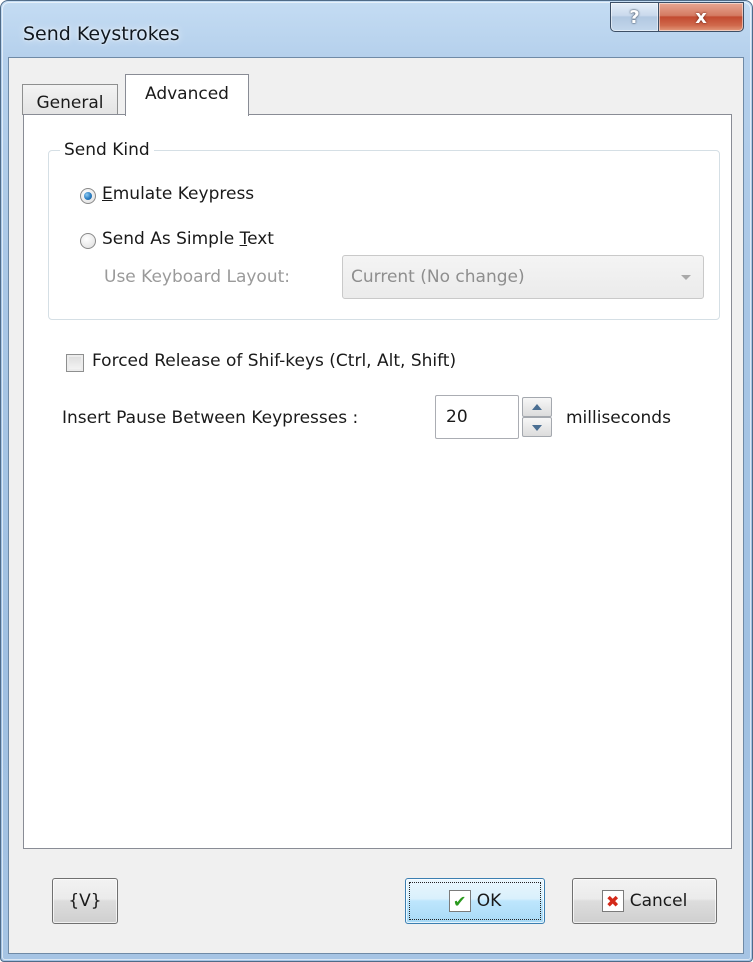 Image resolution: width=753 pixels, height=962 pixels. I want to click on chevron-down-icon, so click(686, 277).